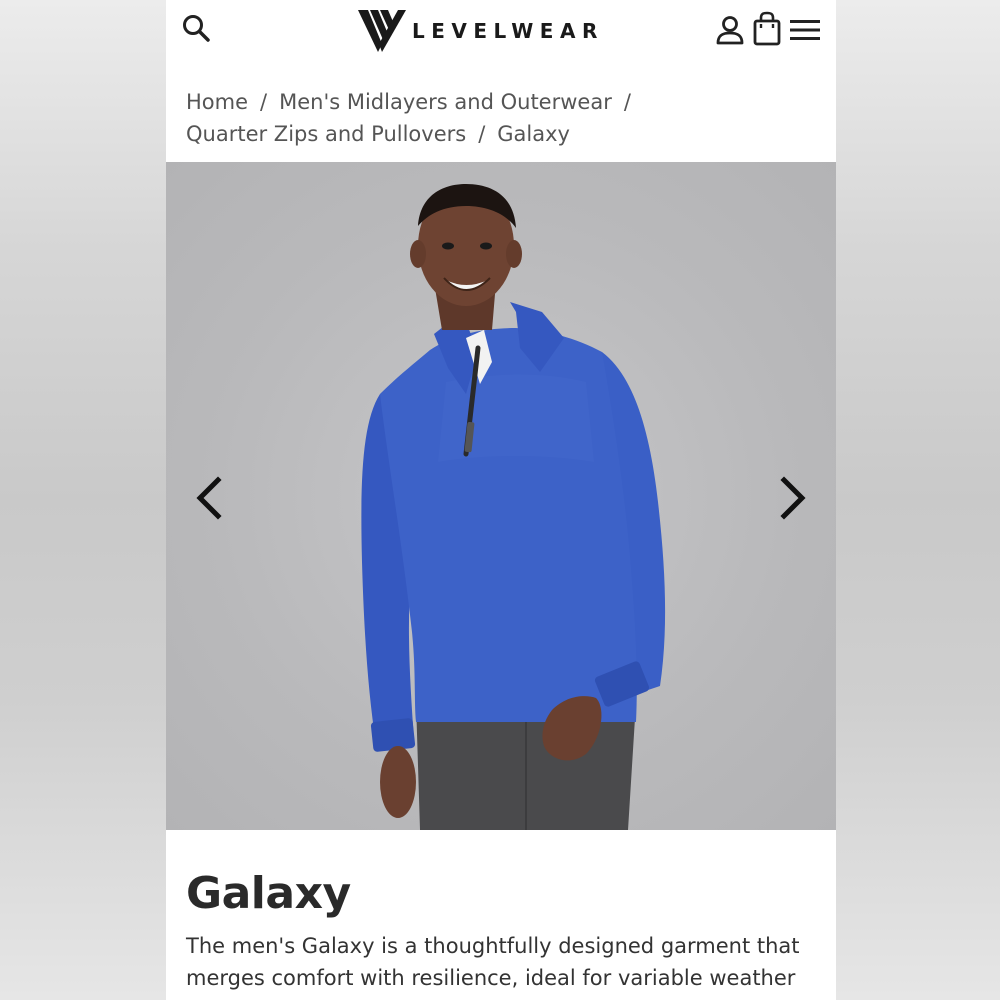 The height and width of the screenshot is (1000, 1000). I want to click on brand-logo: LEVELWEAR, so click(481, 31).